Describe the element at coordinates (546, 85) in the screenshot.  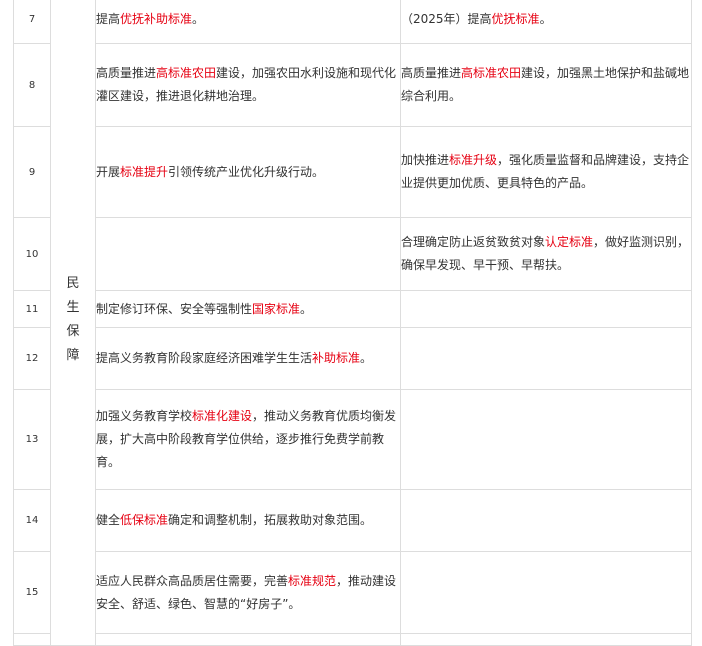
I see `cell-2025: 高质量推进高标准农田建设，加强黑土地保护和盐碱地综合利用。` at that location.